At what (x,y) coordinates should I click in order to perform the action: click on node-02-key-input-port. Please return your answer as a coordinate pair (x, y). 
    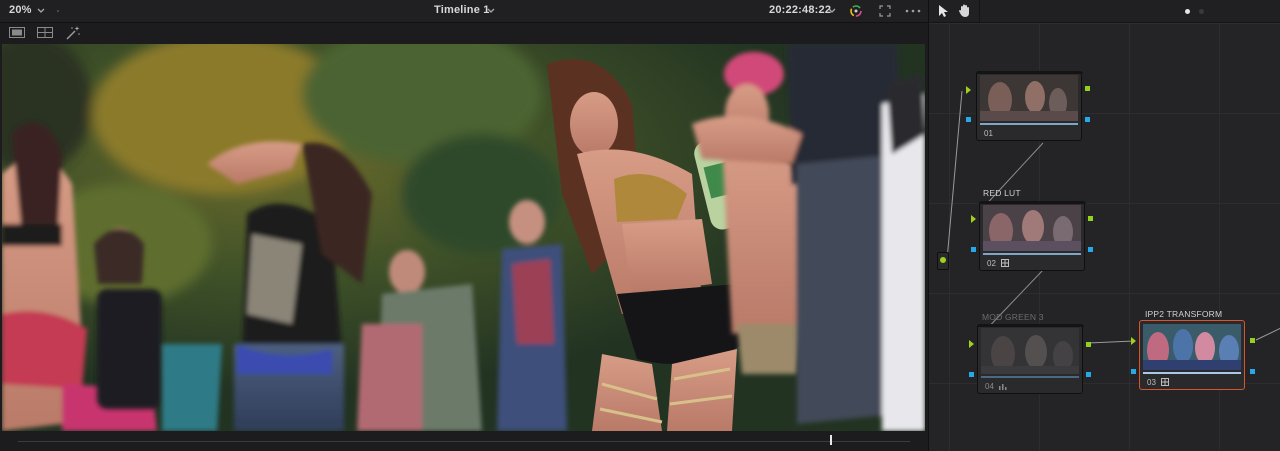
    Looking at the image, I should click on (973, 249).